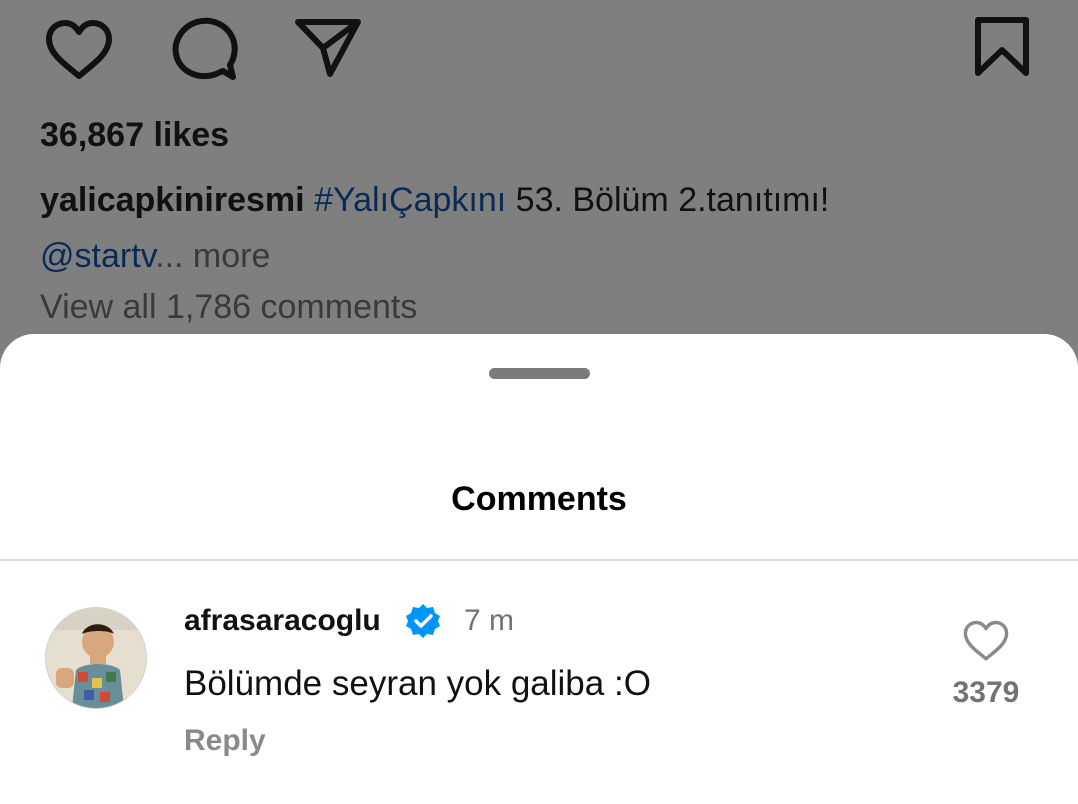 This screenshot has height=804, width=1078. What do you see at coordinates (986, 692) in the screenshot?
I see `comment-like-count: 3379` at bounding box center [986, 692].